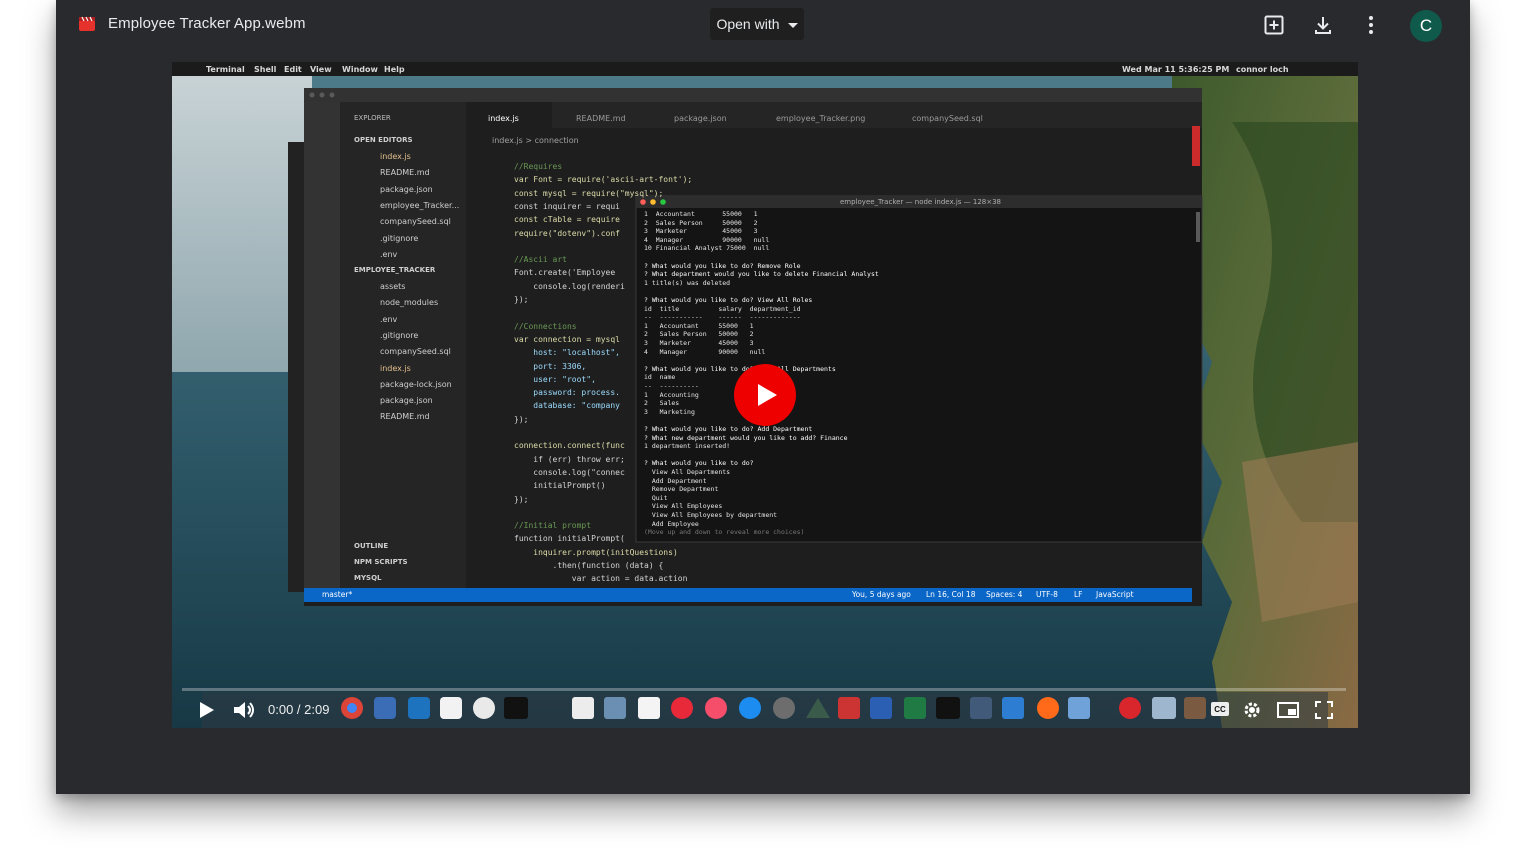  What do you see at coordinates (1288, 710) in the screenshot?
I see `miniplayer-icon` at bounding box center [1288, 710].